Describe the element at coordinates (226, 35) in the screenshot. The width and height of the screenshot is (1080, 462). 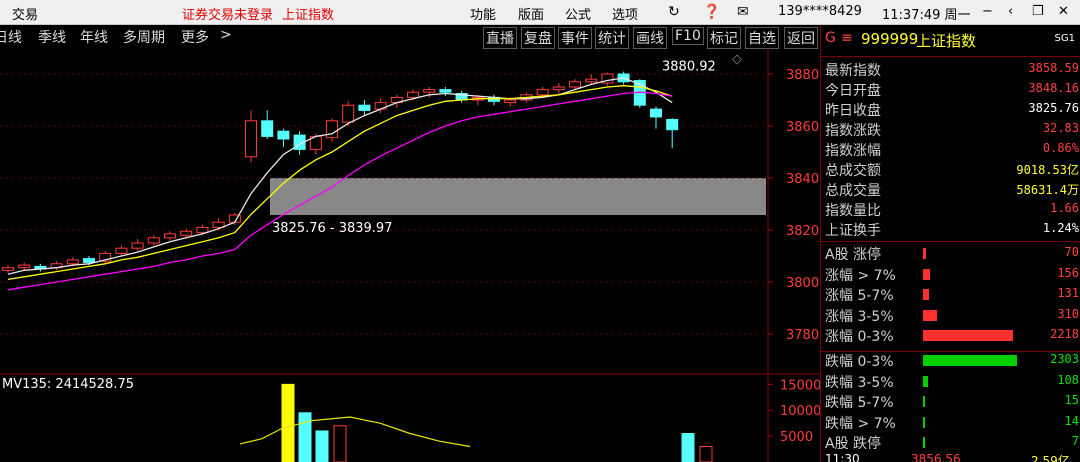
I see `chevron-right-icon: >` at that location.